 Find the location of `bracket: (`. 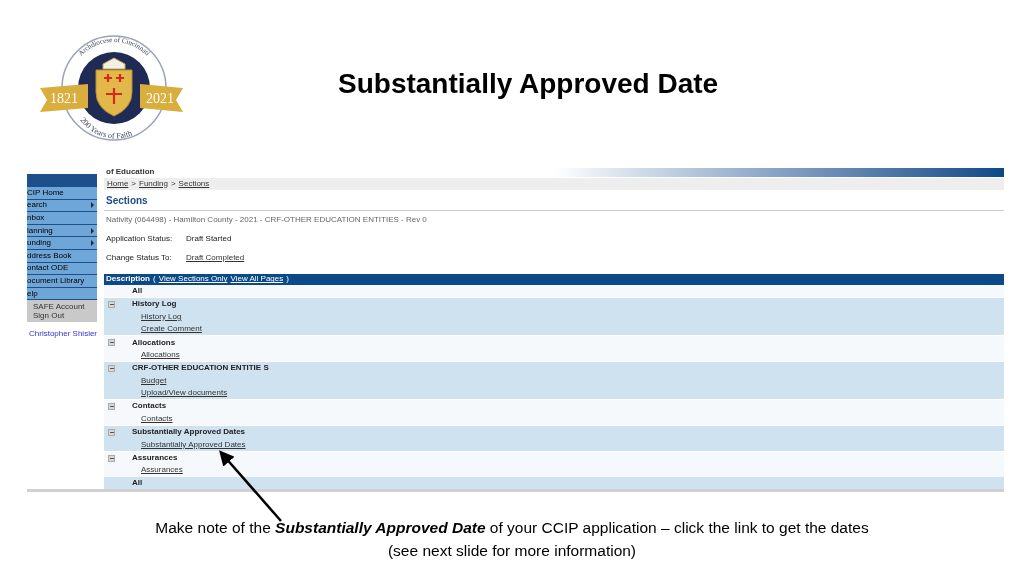

bracket: ( is located at coordinates (154, 279).